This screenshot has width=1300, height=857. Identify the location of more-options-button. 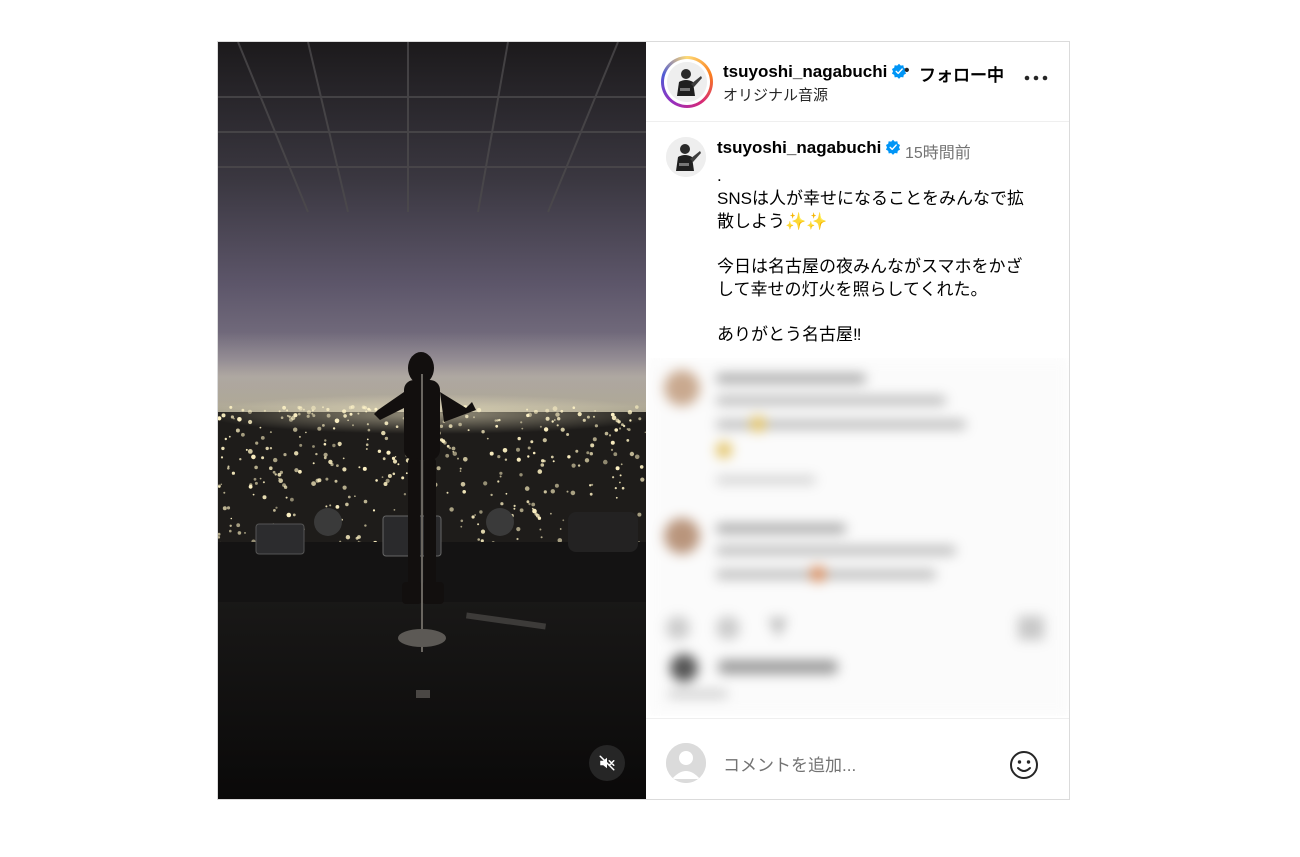
(1036, 78).